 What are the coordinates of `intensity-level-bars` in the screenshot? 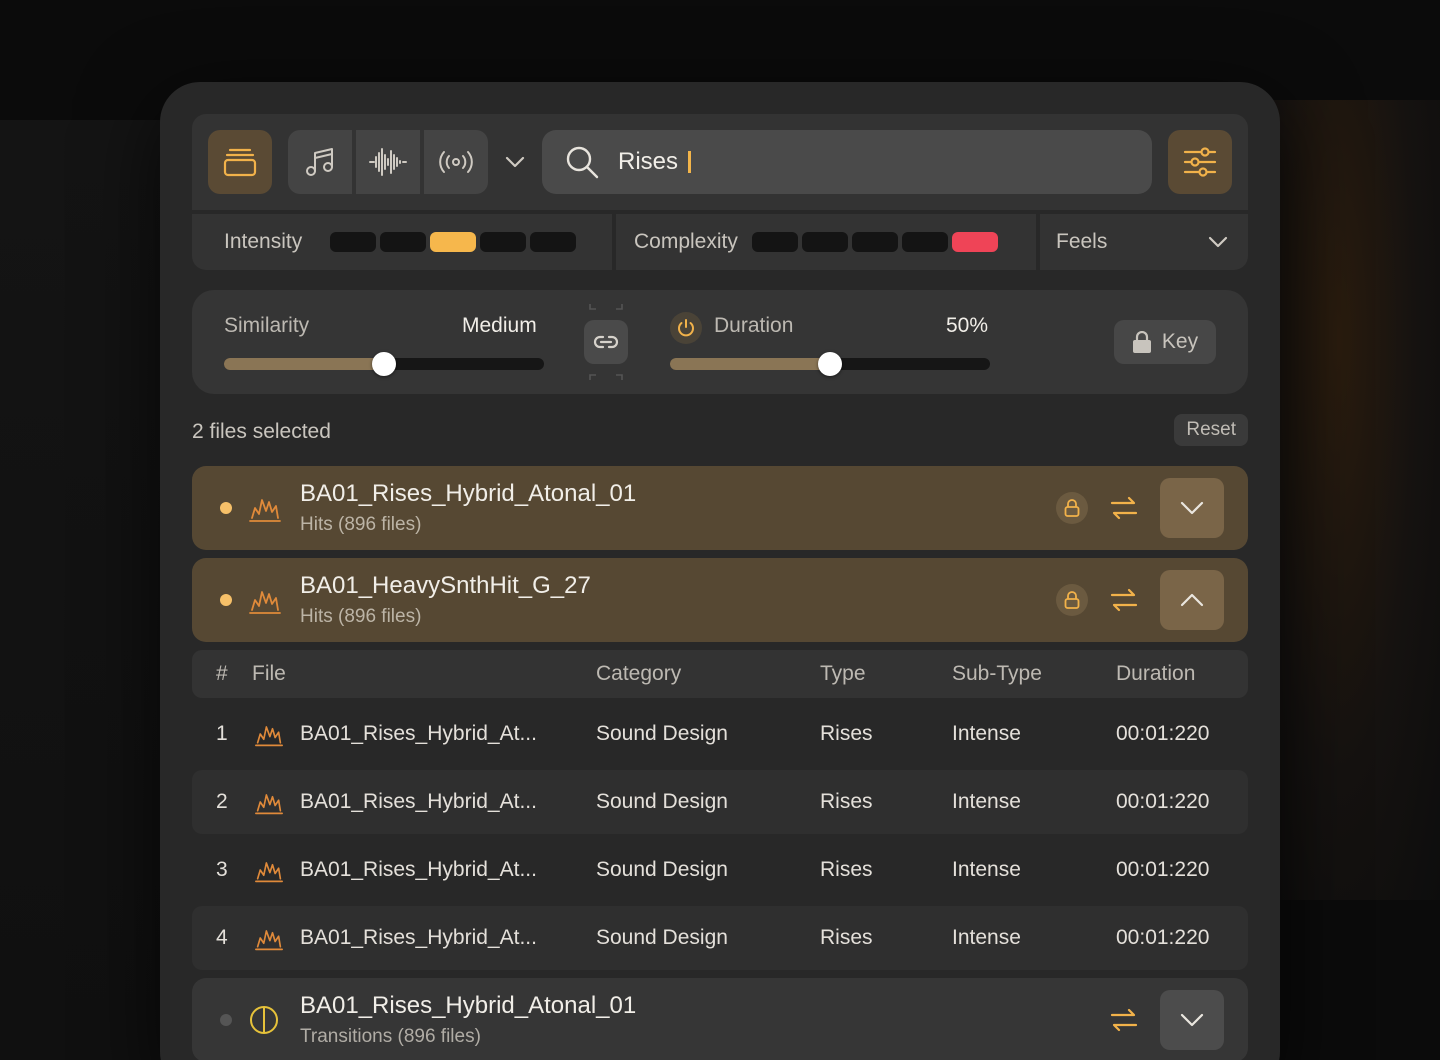 It's located at (453, 242).